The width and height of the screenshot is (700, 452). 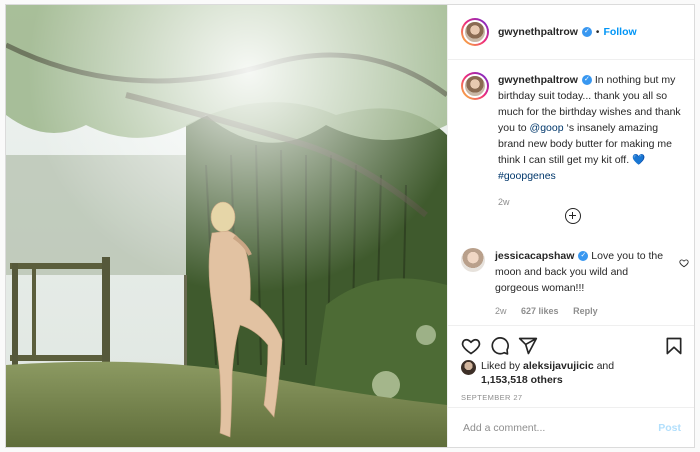 What do you see at coordinates (502, 366) in the screenshot?
I see `liked-by-prefix: Liked by` at bounding box center [502, 366].